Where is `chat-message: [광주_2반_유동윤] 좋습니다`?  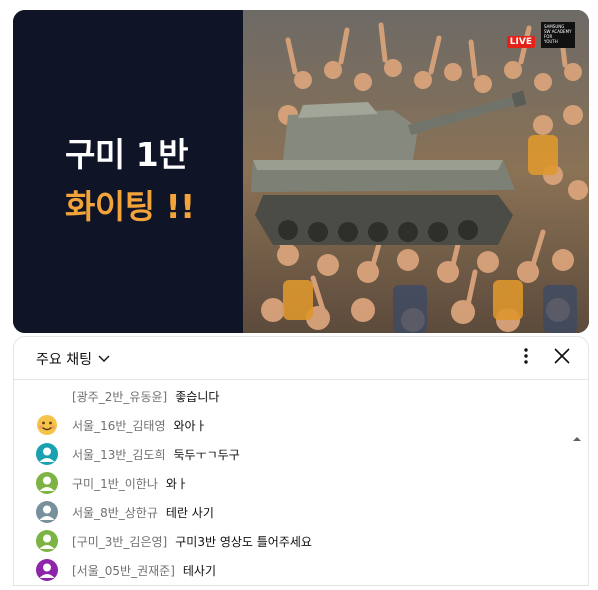 chat-message: [광주_2반_유동윤] 좋습니다 is located at coordinates (127, 396).